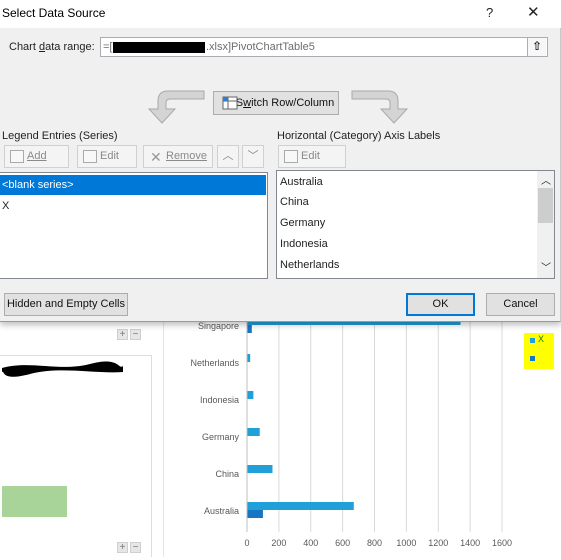 This screenshot has height=560, width=561. I want to click on x-tick-label: 1400, so click(470, 543).